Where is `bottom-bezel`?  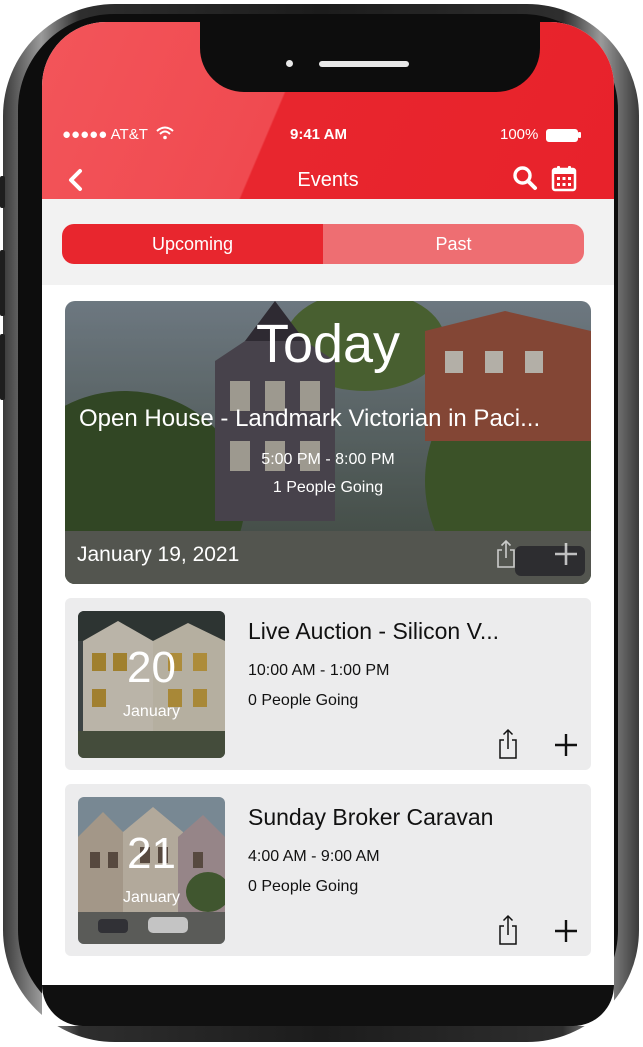 bottom-bezel is located at coordinates (328, 1005).